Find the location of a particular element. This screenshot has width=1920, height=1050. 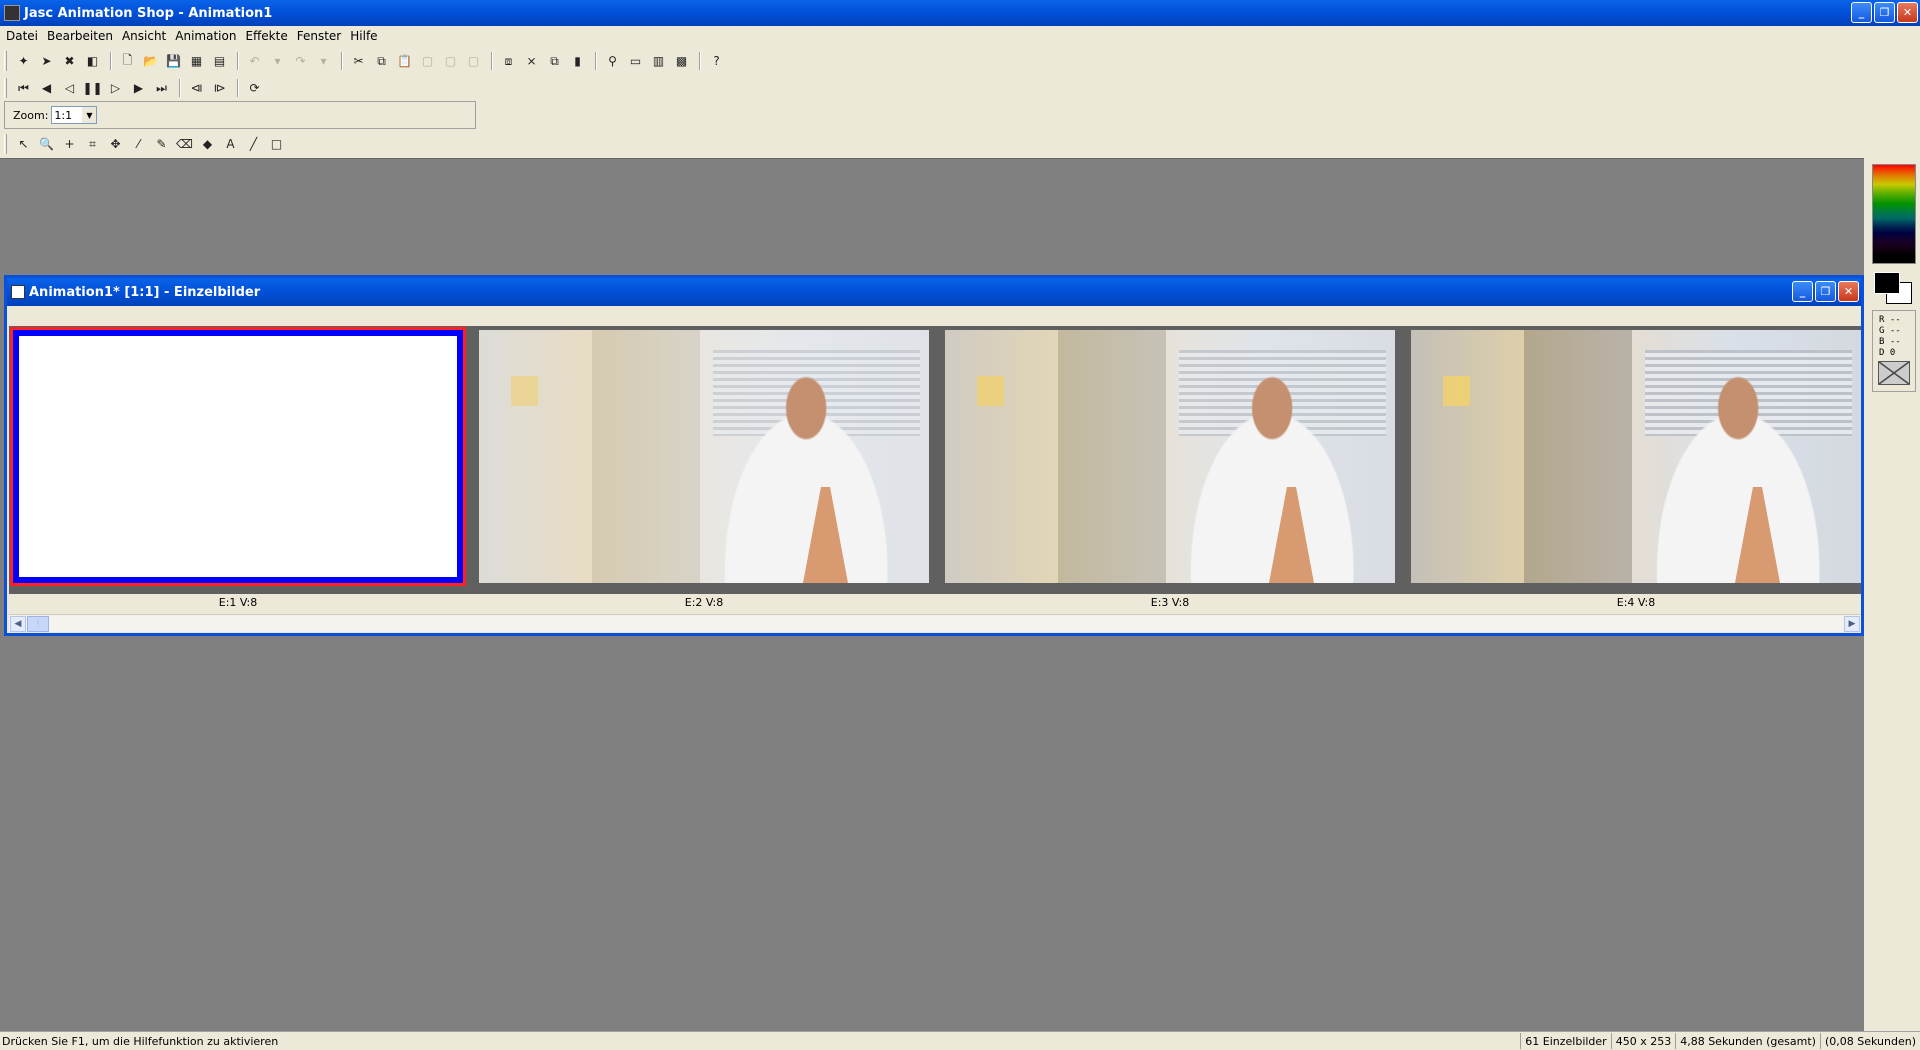

frame-labels: E:1 V:8 E:2 V:8 E:3 V:8 E:4 V:8 is located at coordinates (935, 602).